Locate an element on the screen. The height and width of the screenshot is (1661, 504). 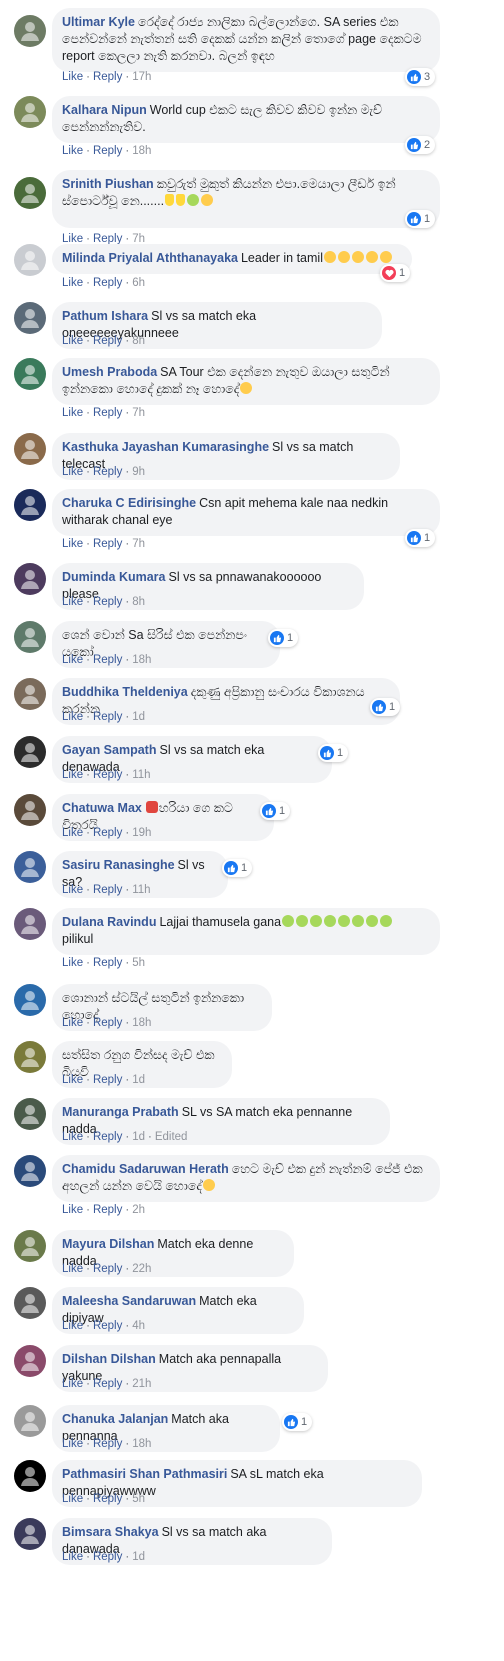
commenter-name: Umesh Praboda is located at coordinates (109, 372).